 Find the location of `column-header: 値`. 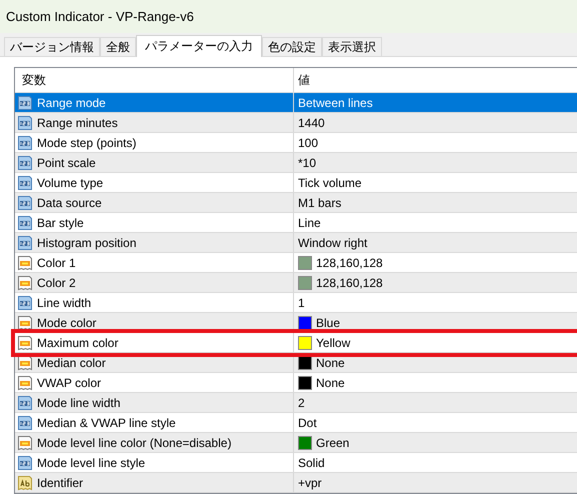

column-header: 値 is located at coordinates (304, 80).